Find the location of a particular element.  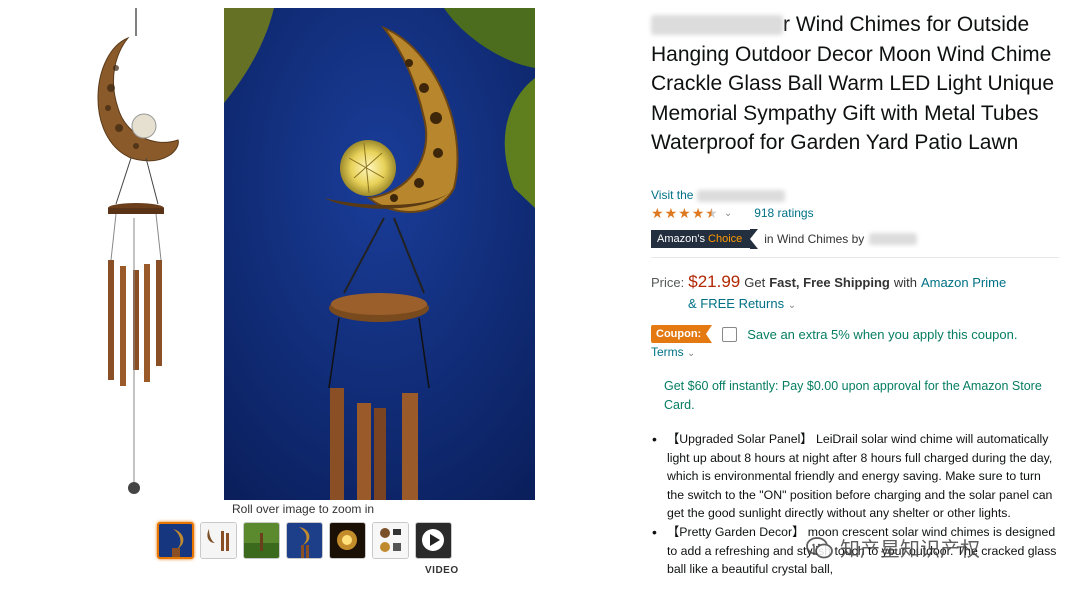

coupon-checkbox is located at coordinates (730, 334).